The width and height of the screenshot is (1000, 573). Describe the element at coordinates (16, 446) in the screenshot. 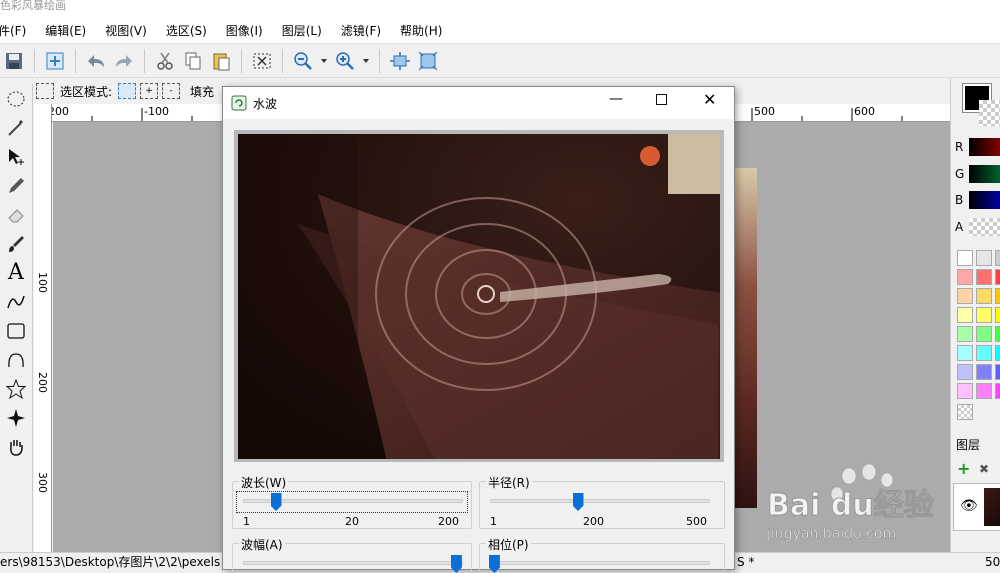

I see `hand-tool-icon` at that location.